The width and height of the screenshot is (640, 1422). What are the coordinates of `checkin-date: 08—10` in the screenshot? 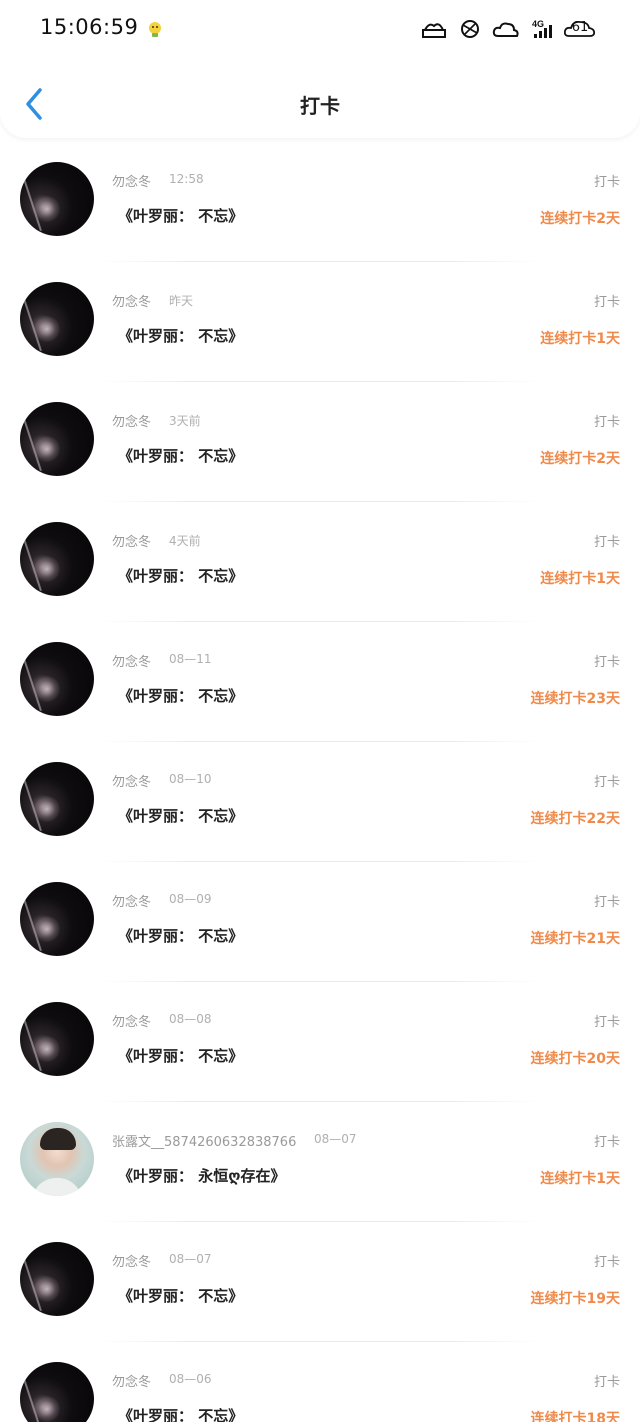 It's located at (190, 779).